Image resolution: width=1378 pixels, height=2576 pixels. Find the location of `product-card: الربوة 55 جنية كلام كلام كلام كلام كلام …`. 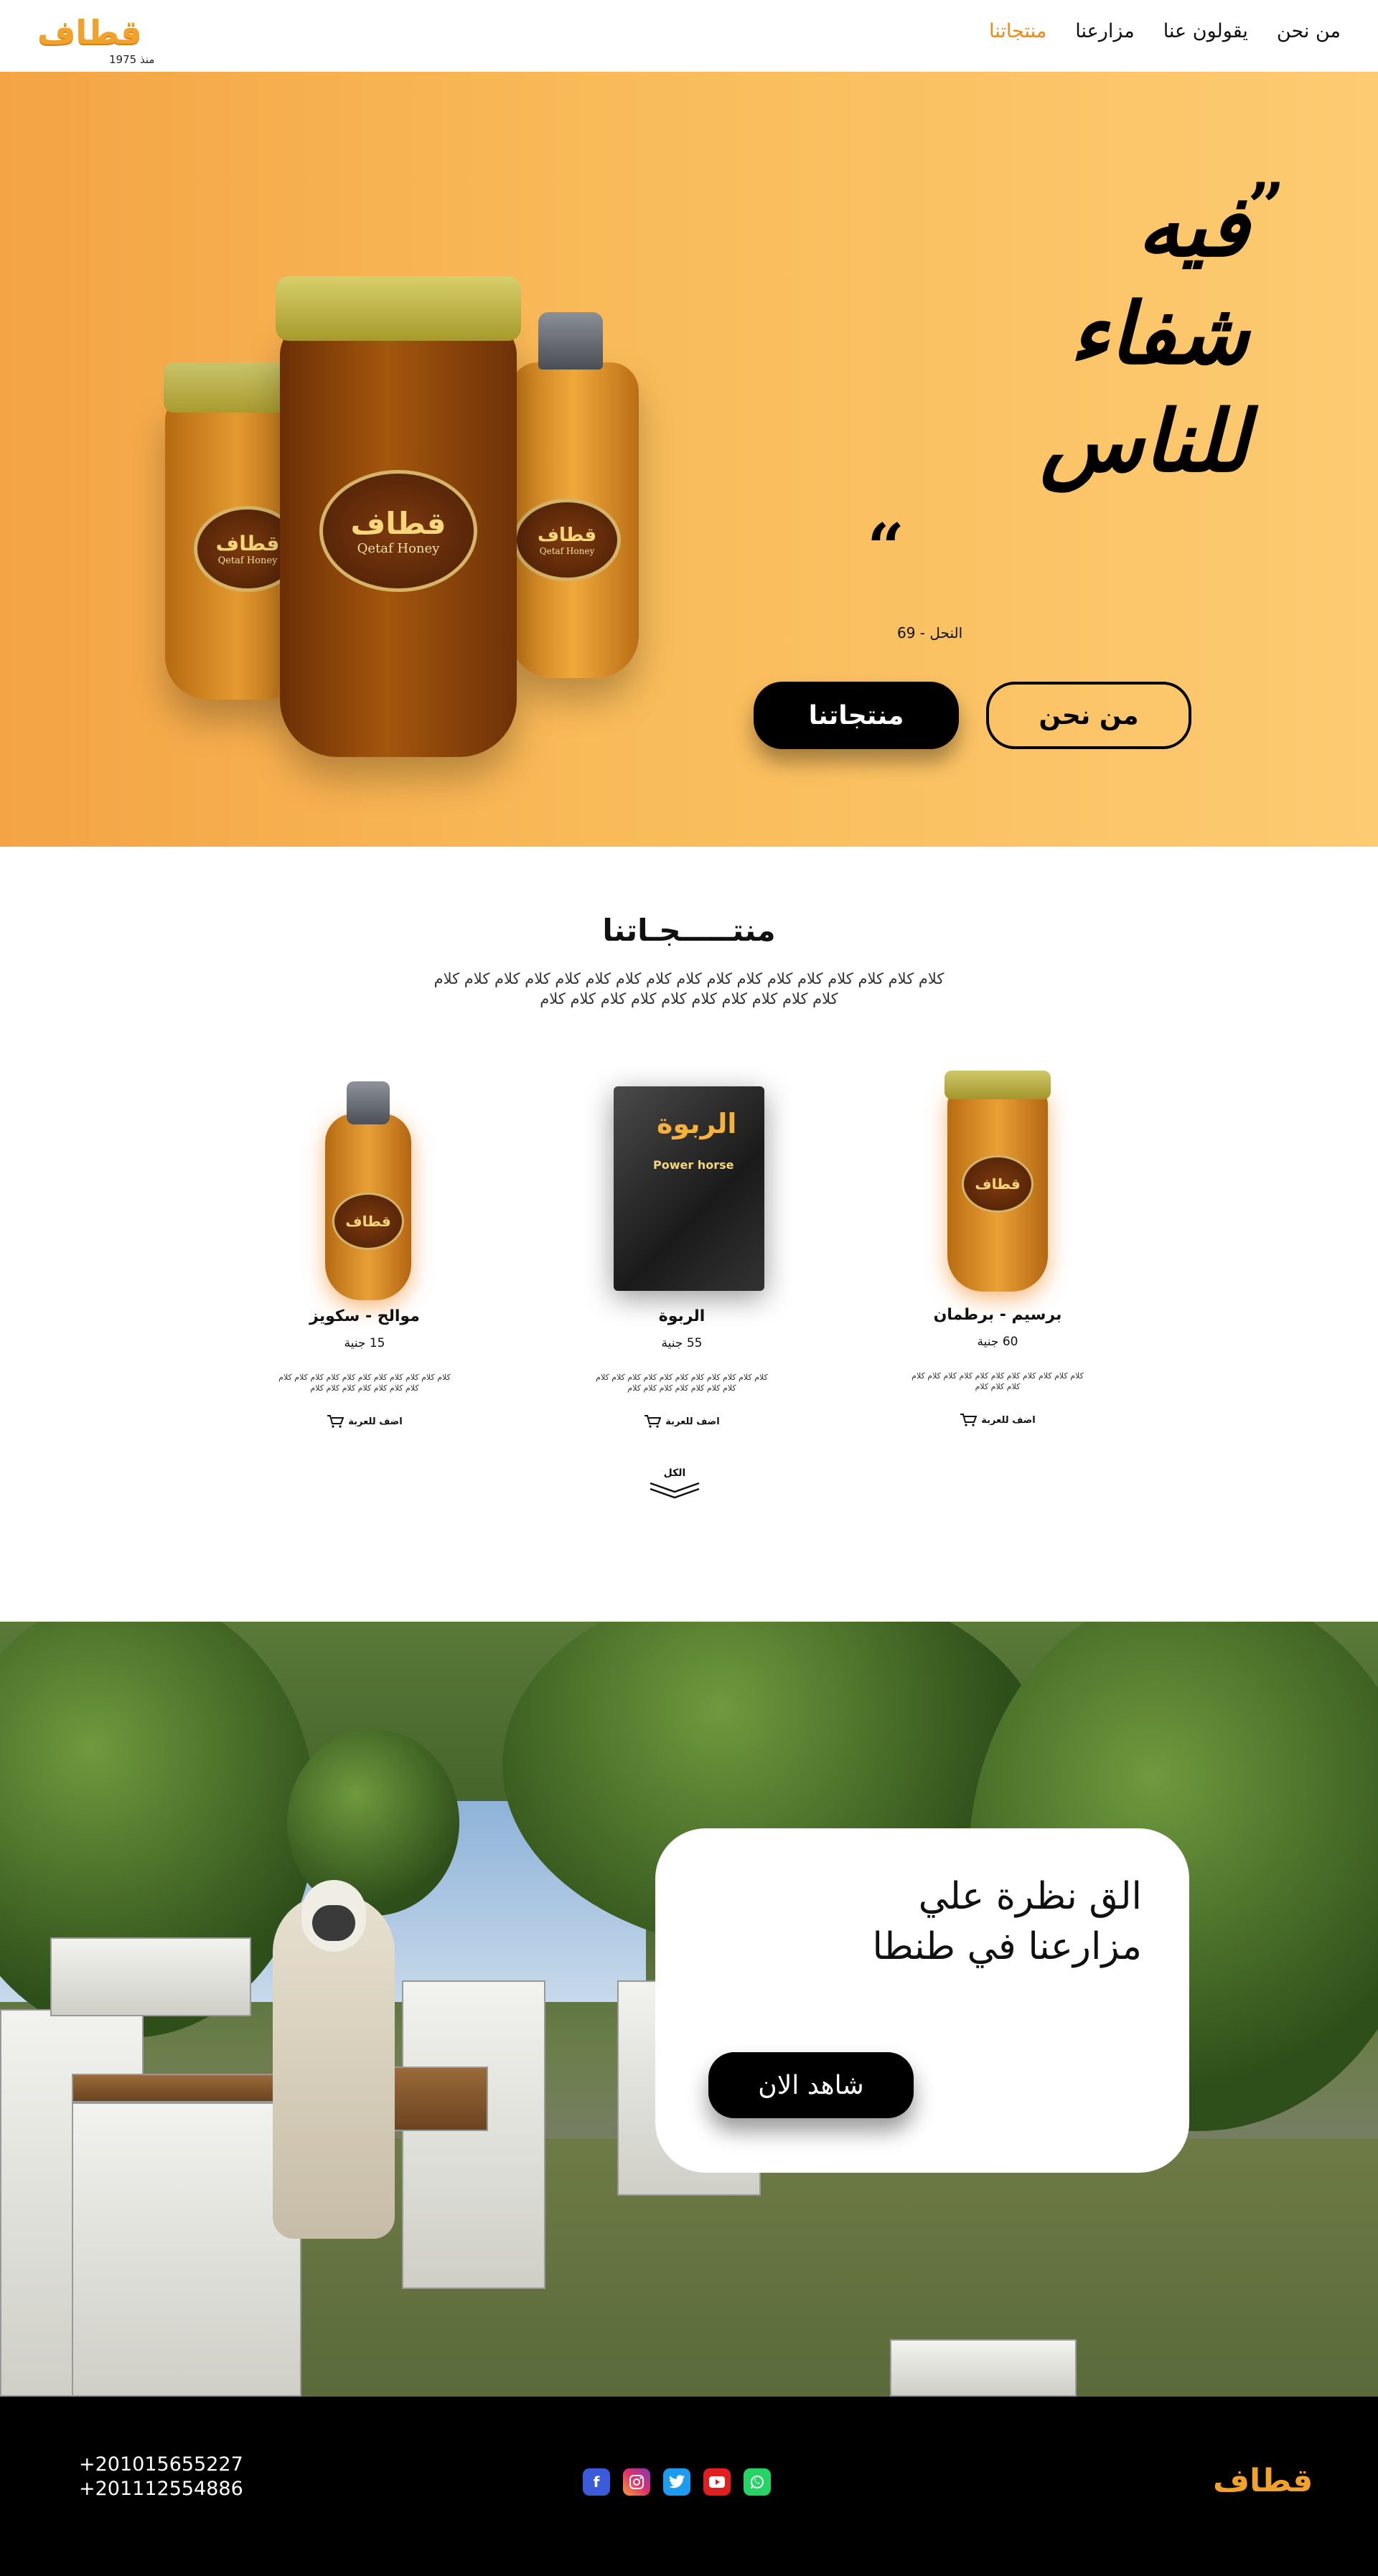

product-card: الربوة 55 جنية كلام كلام كلام كلام كلام … is located at coordinates (681, 1257).